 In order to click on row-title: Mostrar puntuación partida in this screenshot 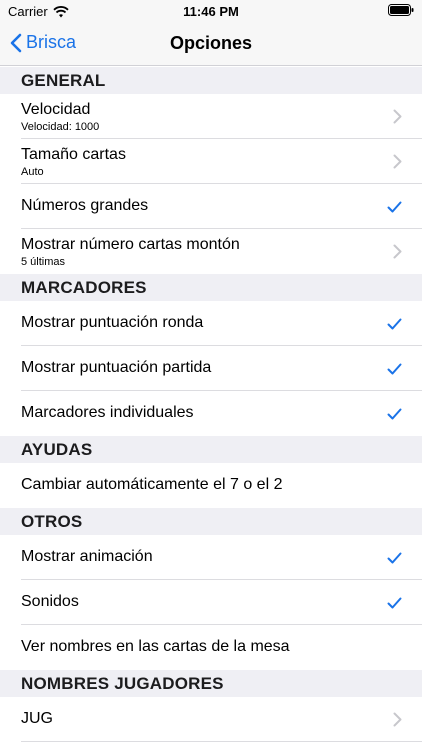, I will do `click(116, 367)`.